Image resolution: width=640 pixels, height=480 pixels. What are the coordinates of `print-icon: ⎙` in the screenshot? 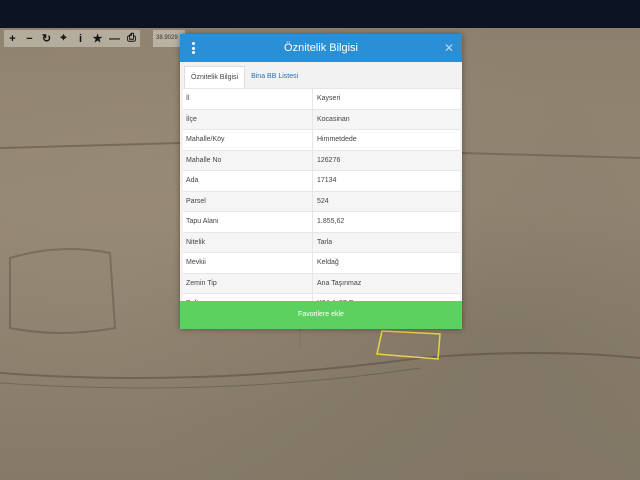 It's located at (131, 38).